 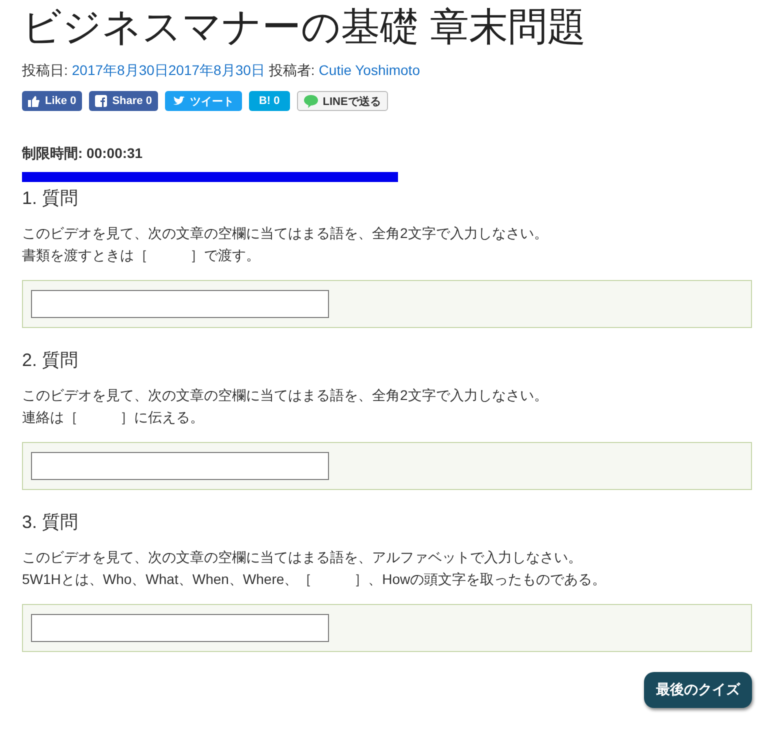 I want to click on timer-label: 制限時間: 00:00:31, so click(x=83, y=154).